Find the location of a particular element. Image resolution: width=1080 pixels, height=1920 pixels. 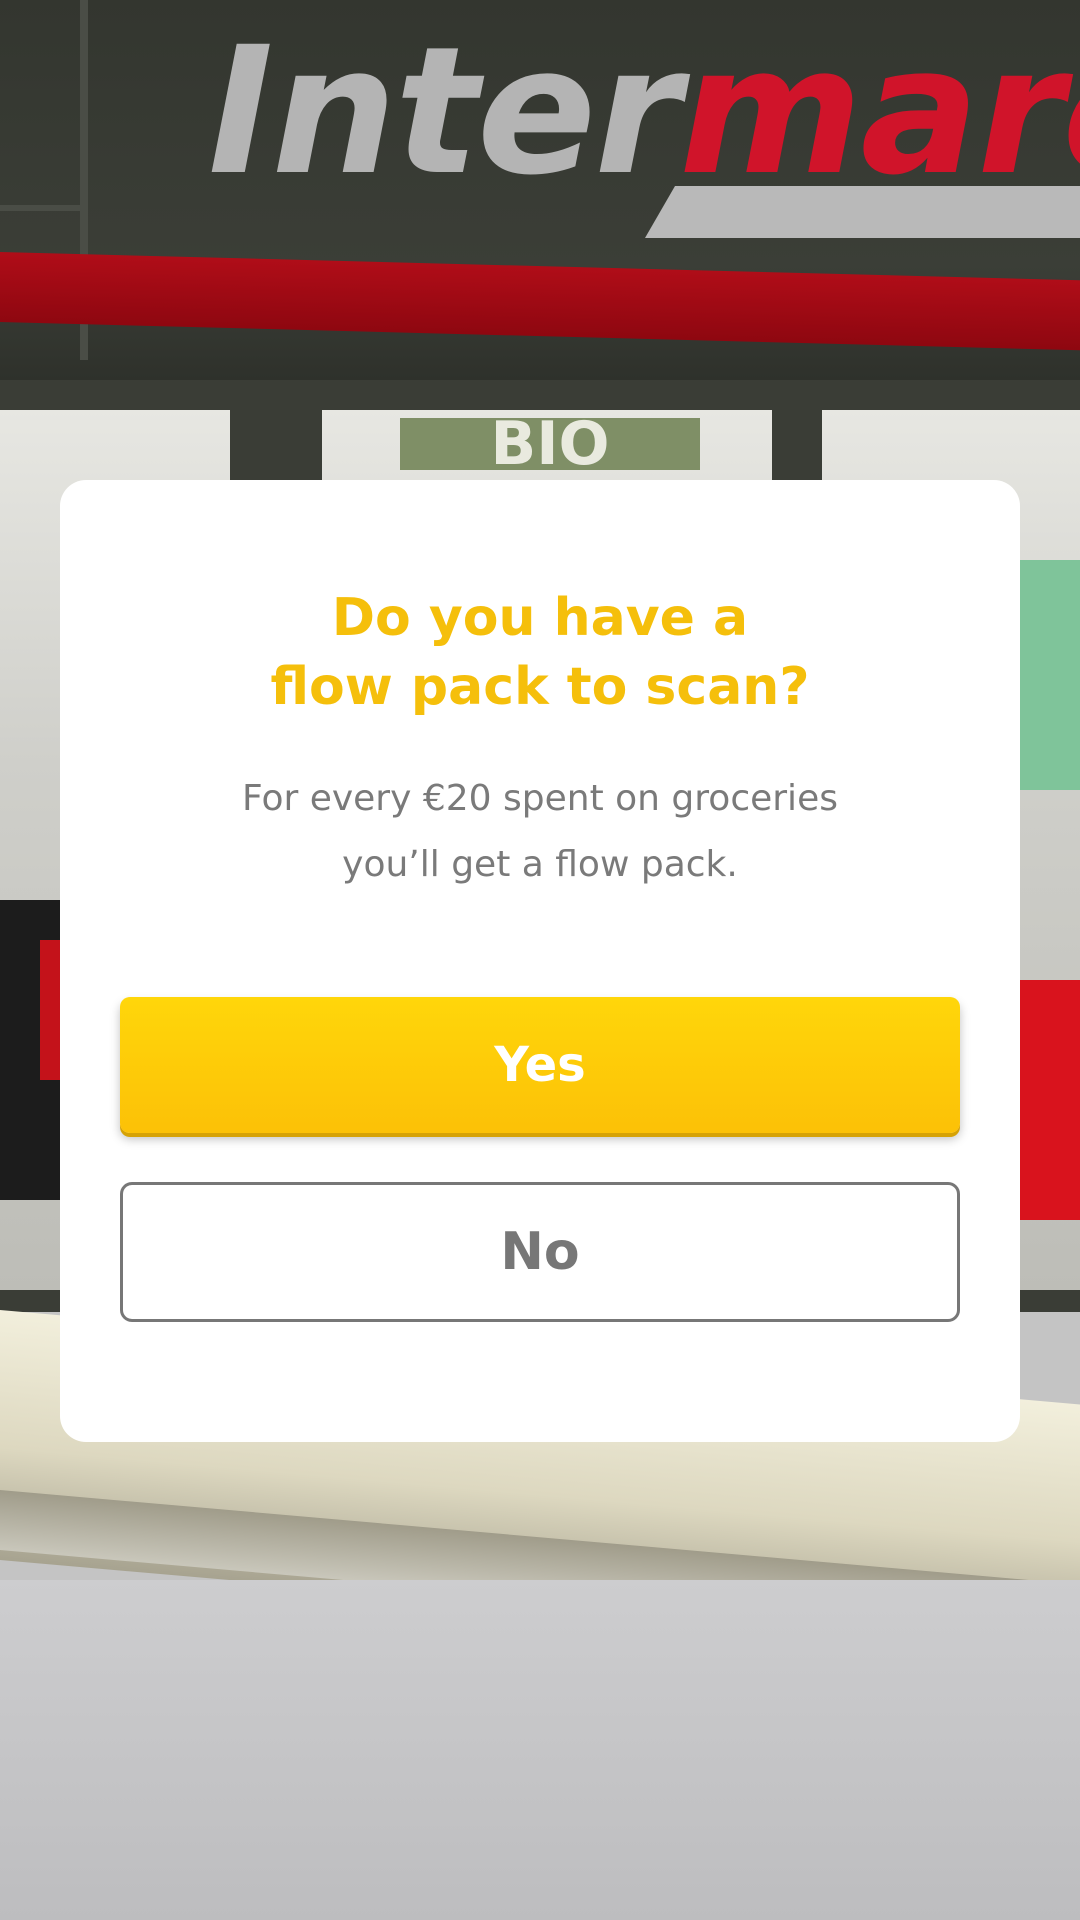

dialog-description-line2: you’ll get a flow pack. is located at coordinates (540, 864).